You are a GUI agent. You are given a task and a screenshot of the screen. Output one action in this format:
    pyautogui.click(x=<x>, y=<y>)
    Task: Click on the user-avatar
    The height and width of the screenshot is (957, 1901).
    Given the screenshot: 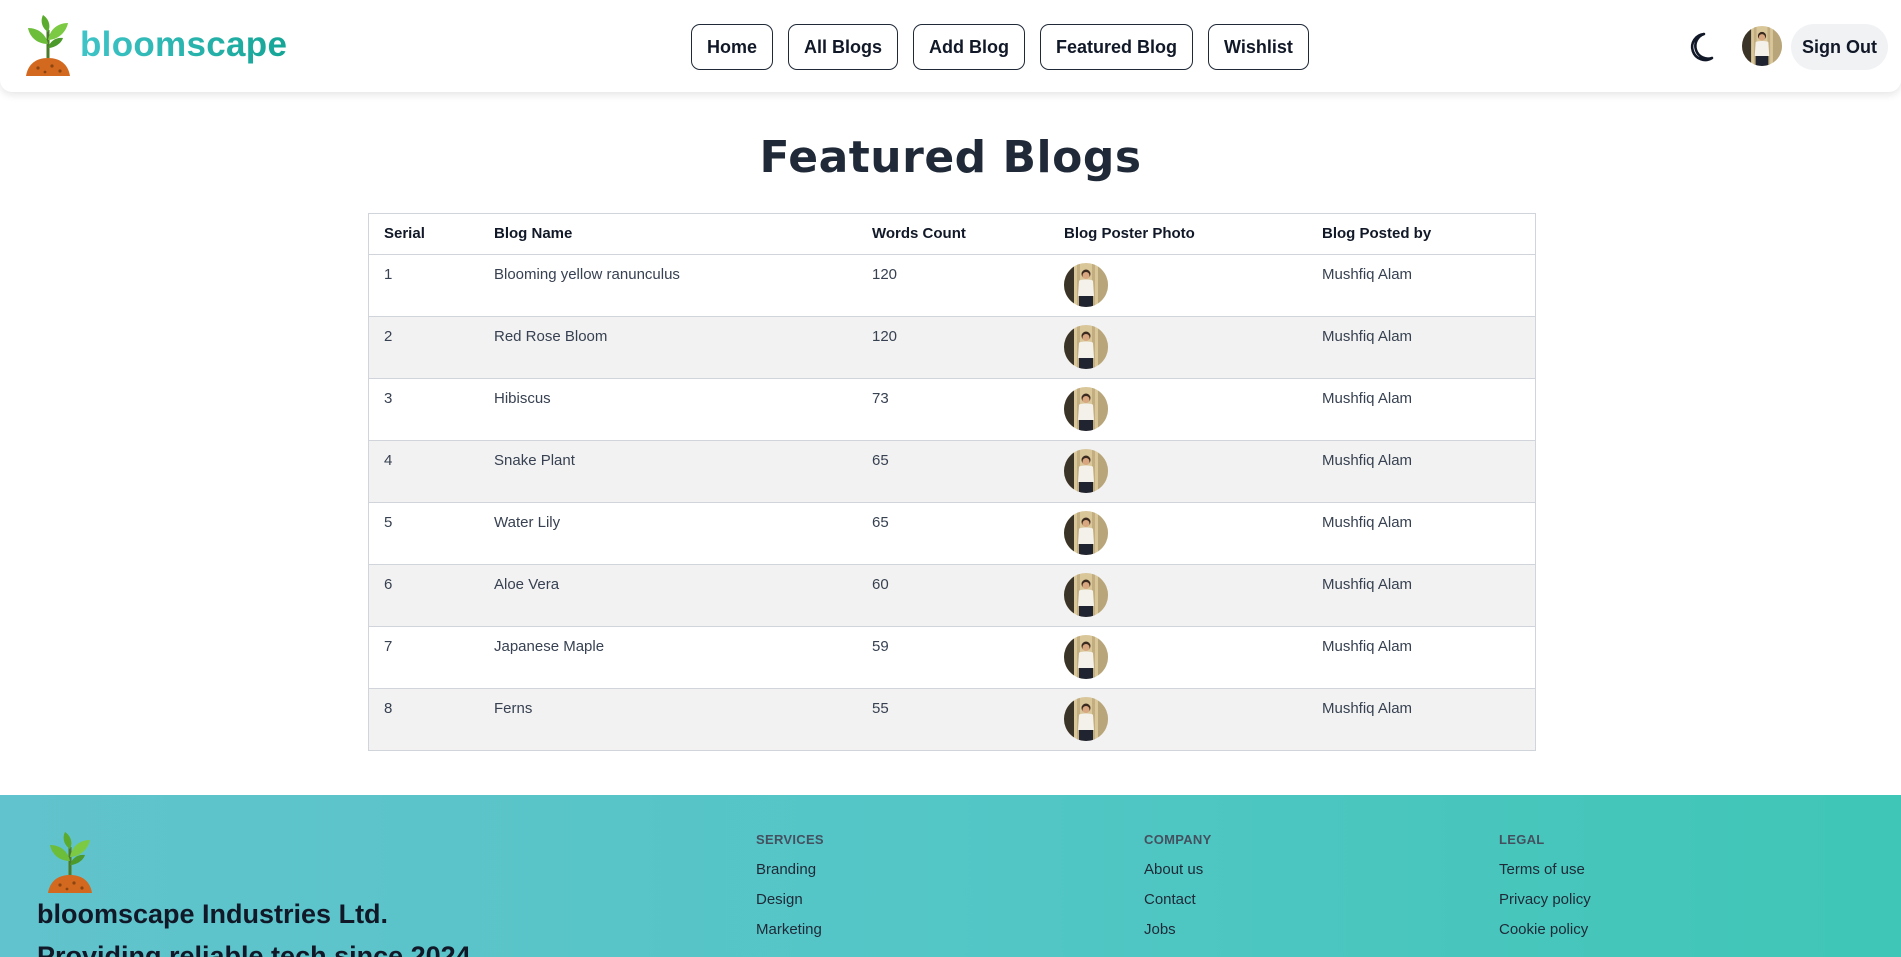 What is the action you would take?
    pyautogui.click(x=1762, y=46)
    